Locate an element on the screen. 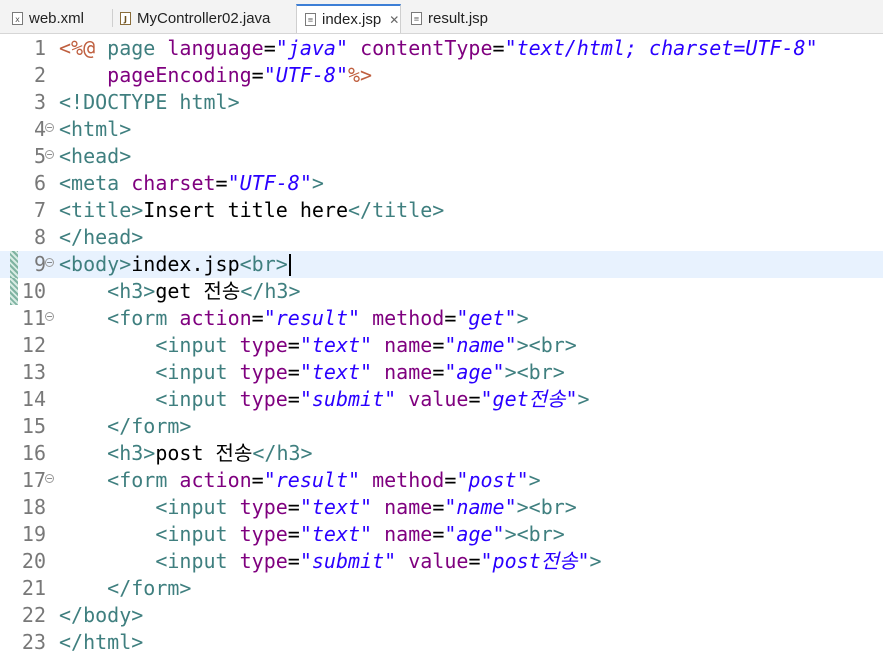 The width and height of the screenshot is (883, 657). code-line: 21 </form> is located at coordinates (441, 588).